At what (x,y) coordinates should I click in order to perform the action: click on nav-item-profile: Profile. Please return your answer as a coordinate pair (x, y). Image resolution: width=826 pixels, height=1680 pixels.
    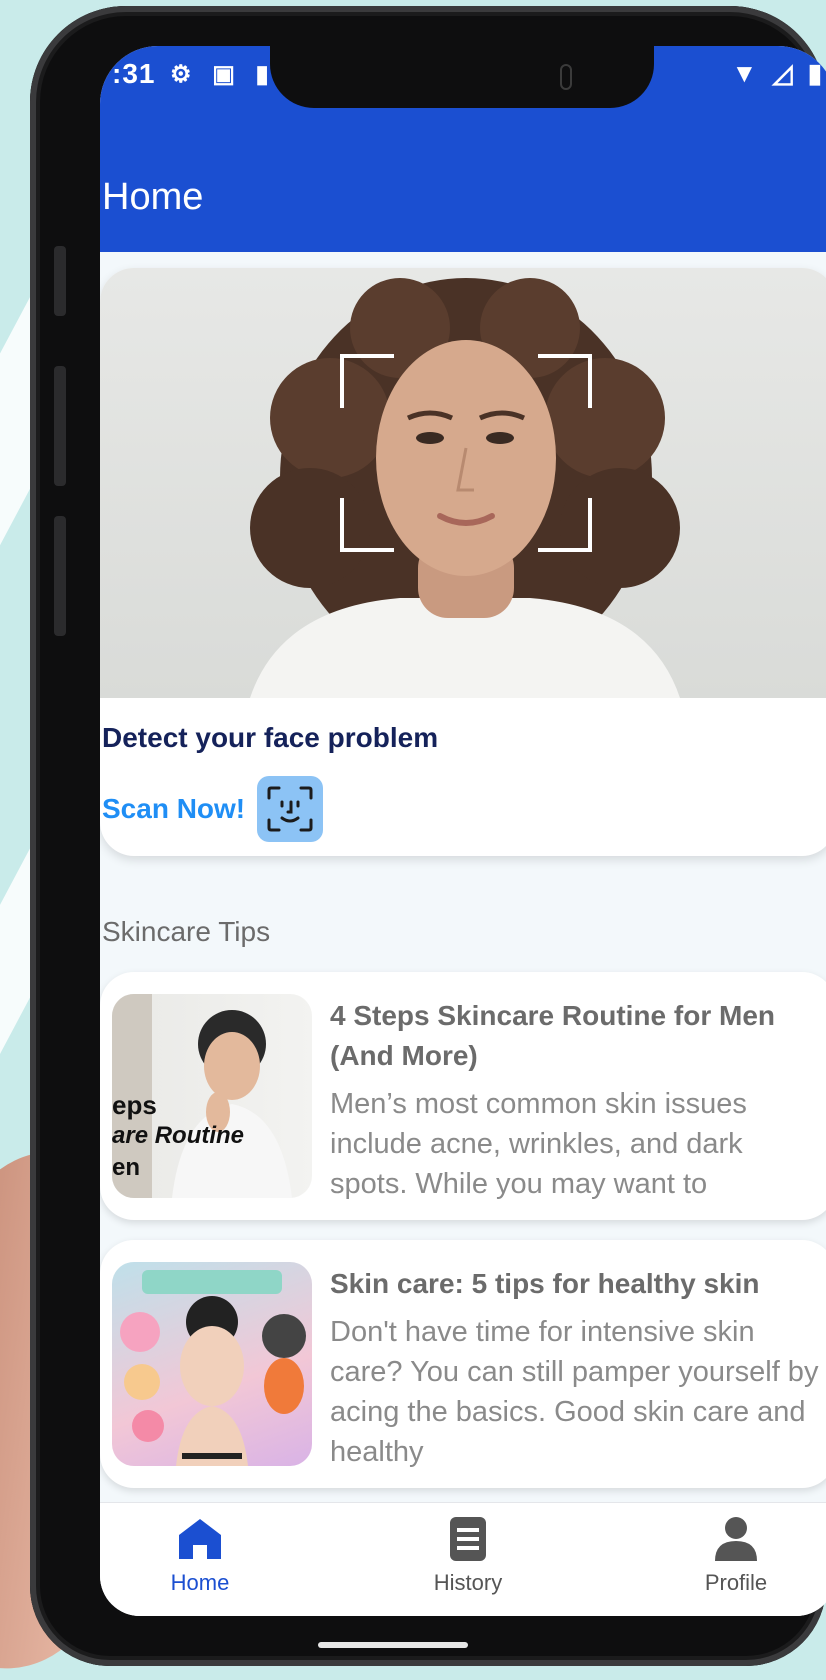
    Looking at the image, I should click on (736, 1555).